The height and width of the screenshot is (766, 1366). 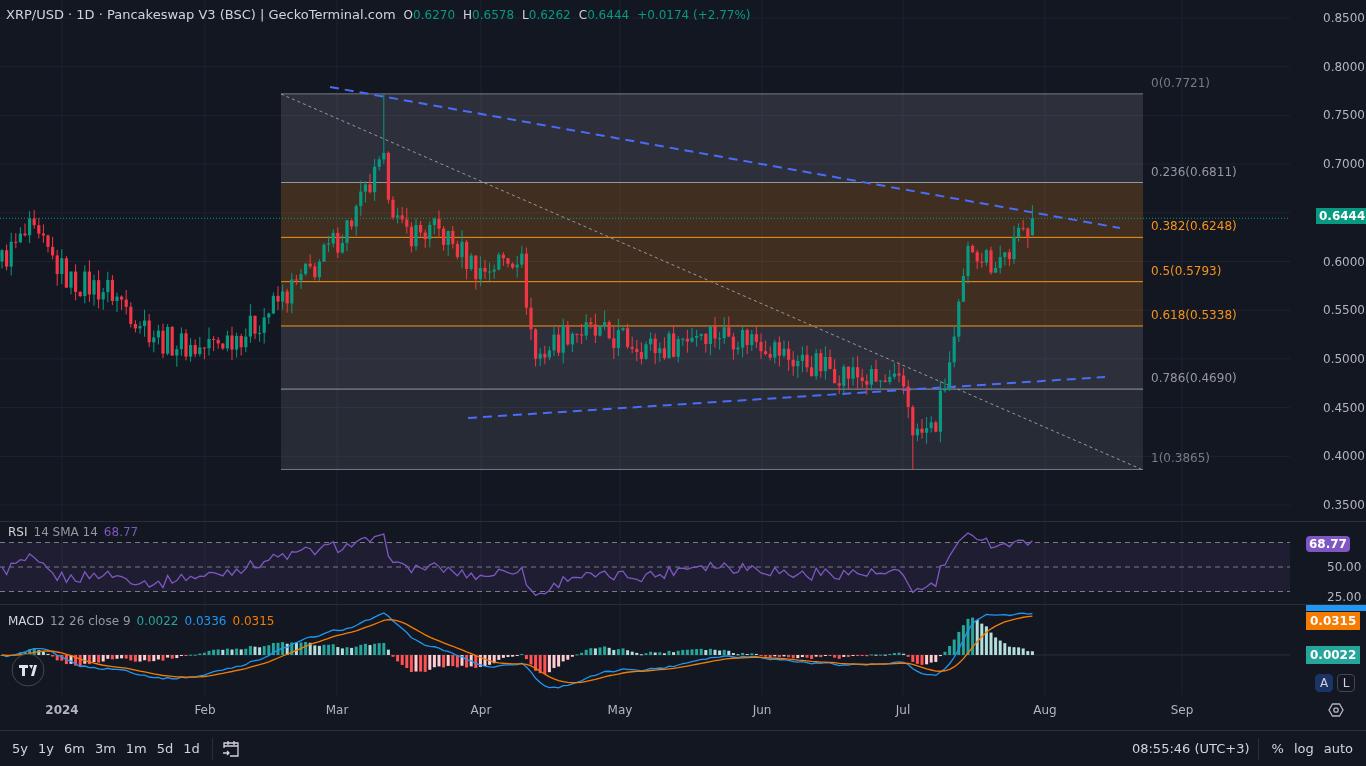 I want to click on indicator-params: 12 26 close 9, so click(x=90, y=621).